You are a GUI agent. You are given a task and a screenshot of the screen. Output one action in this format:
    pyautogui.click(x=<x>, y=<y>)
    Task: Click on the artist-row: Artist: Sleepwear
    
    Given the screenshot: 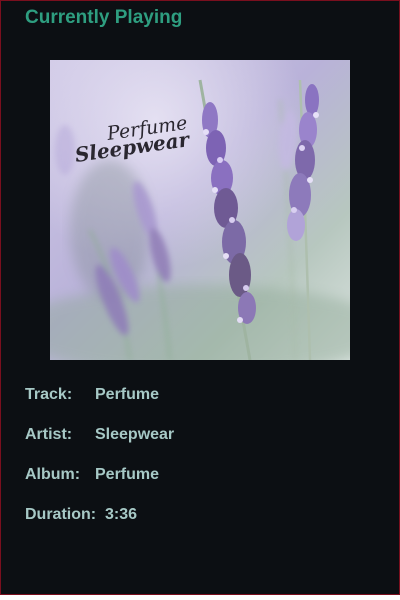 What is the action you would take?
    pyautogui.click(x=99, y=435)
    